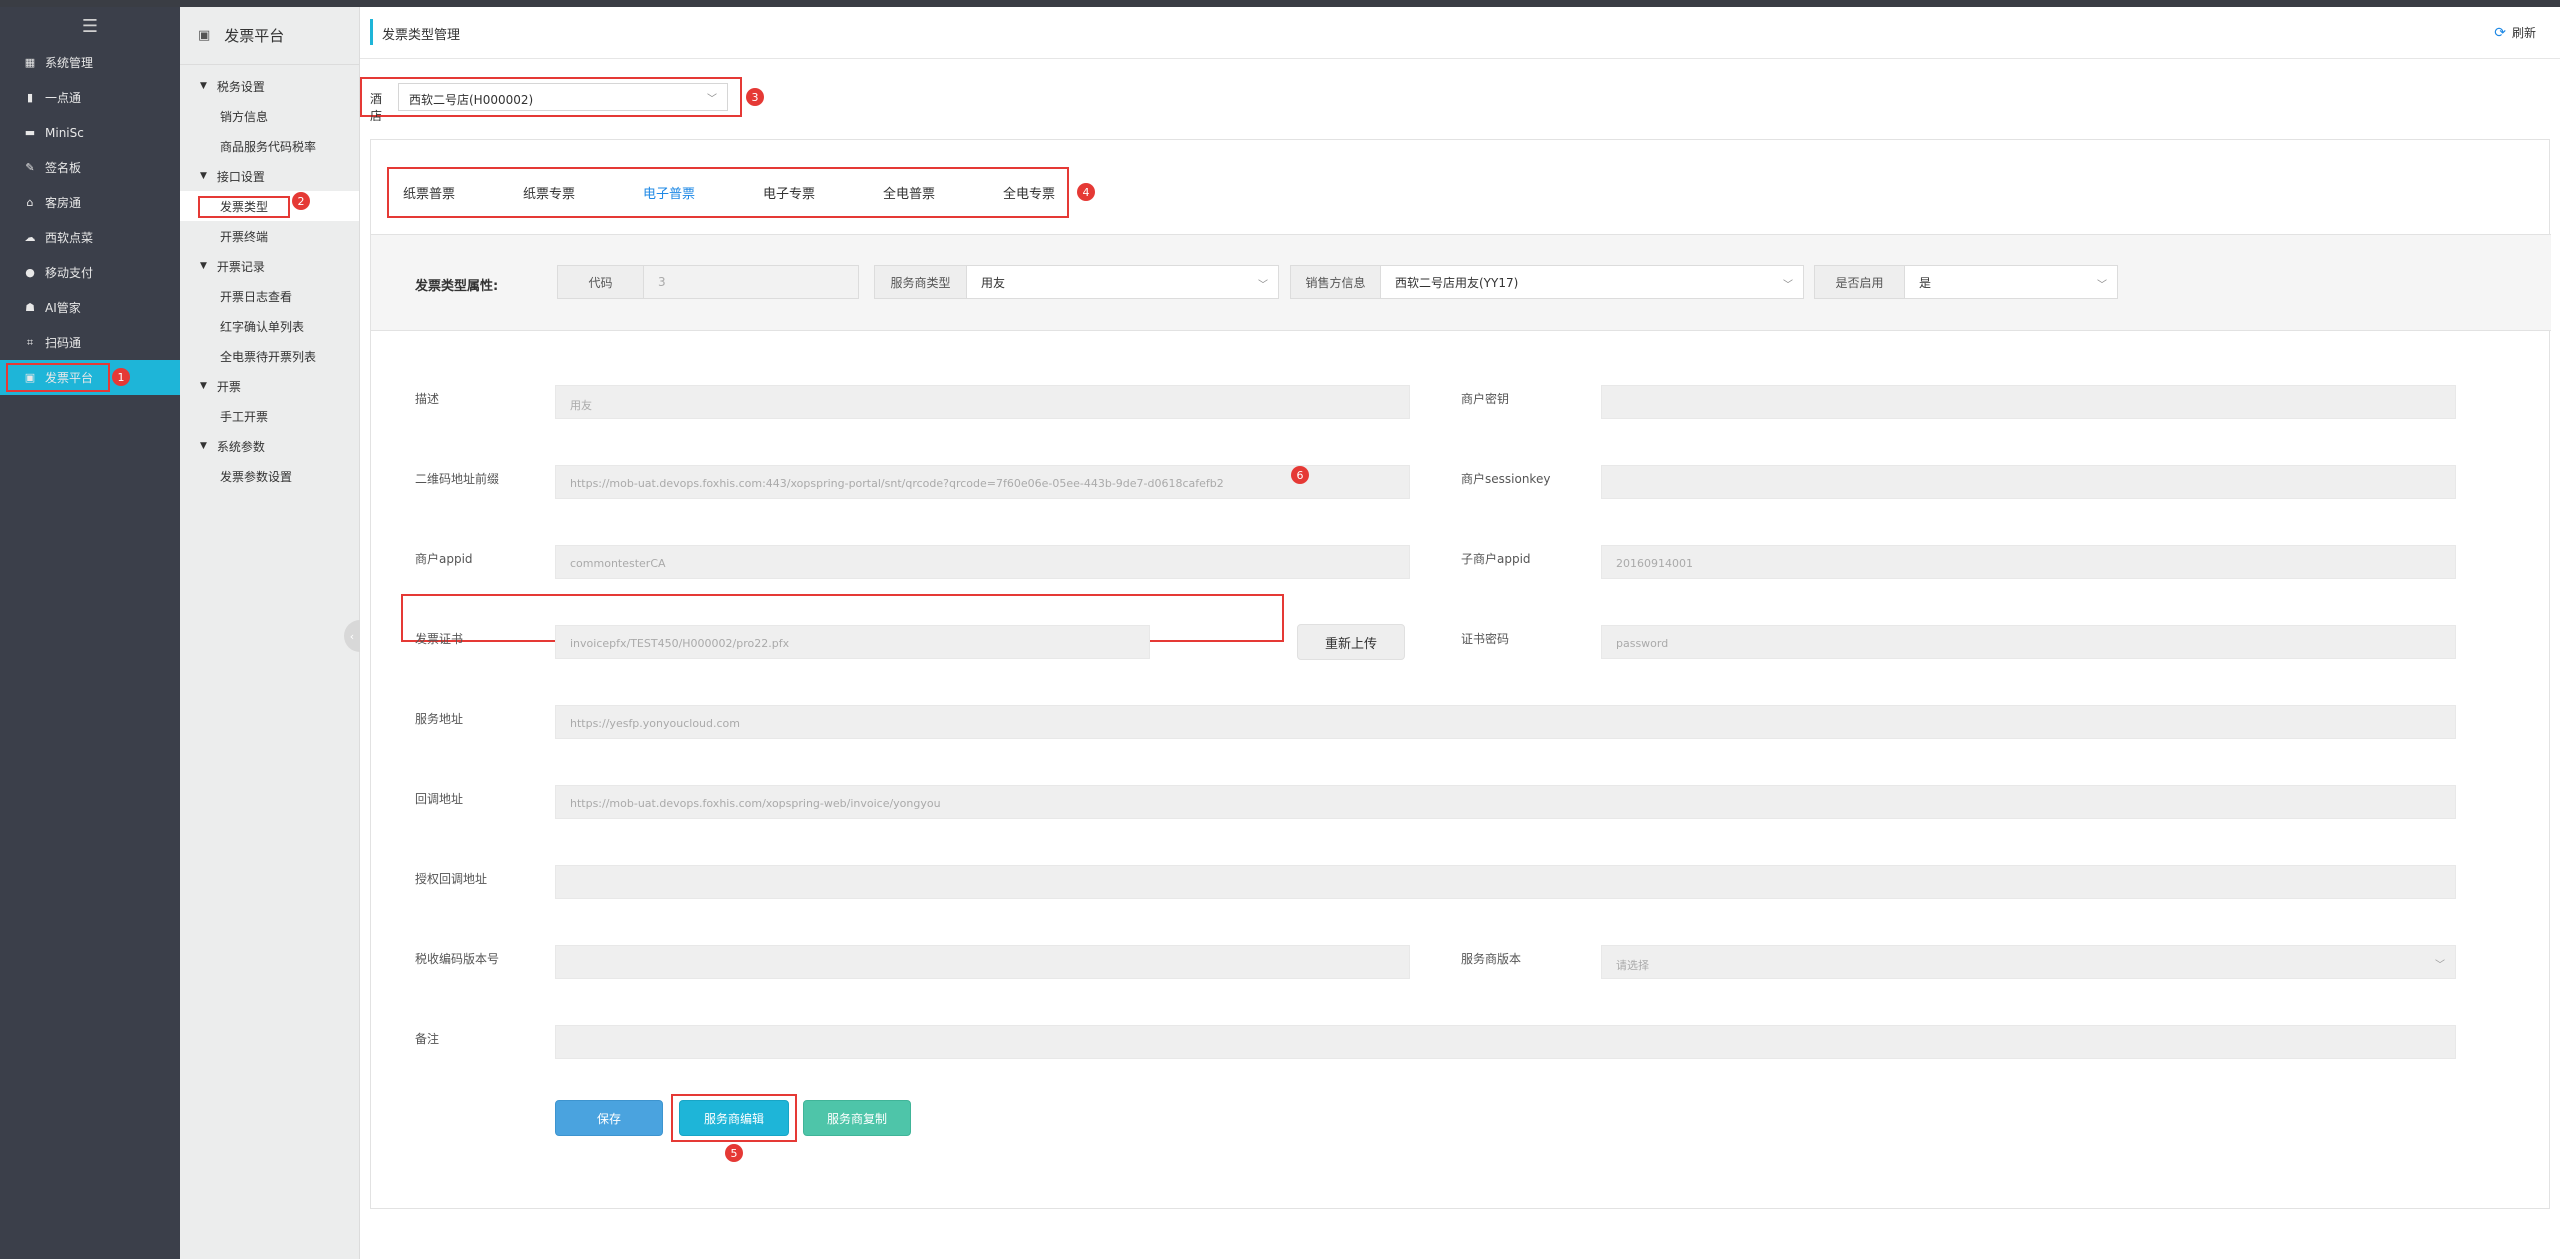 This screenshot has height=1259, width=2560. I want to click on auth-callback-input, so click(1505, 882).